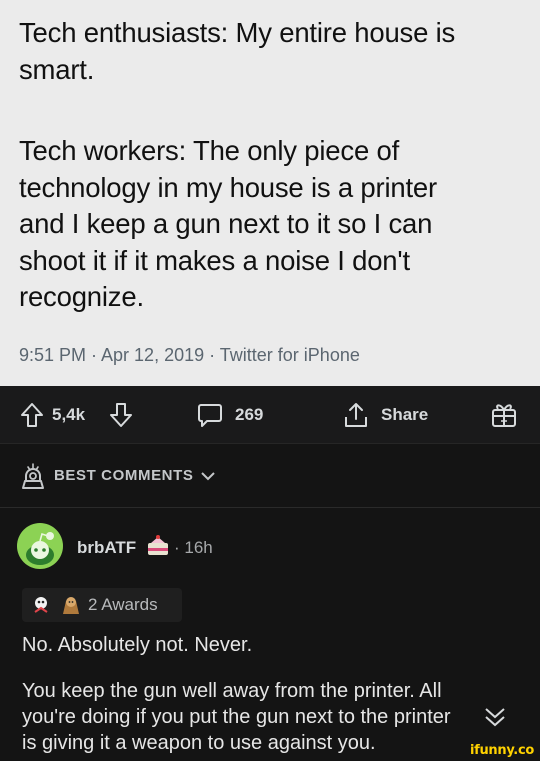  Describe the element at coordinates (137, 645) in the screenshot. I see `comment-text-first: No. Absolutely not. Never.` at that location.